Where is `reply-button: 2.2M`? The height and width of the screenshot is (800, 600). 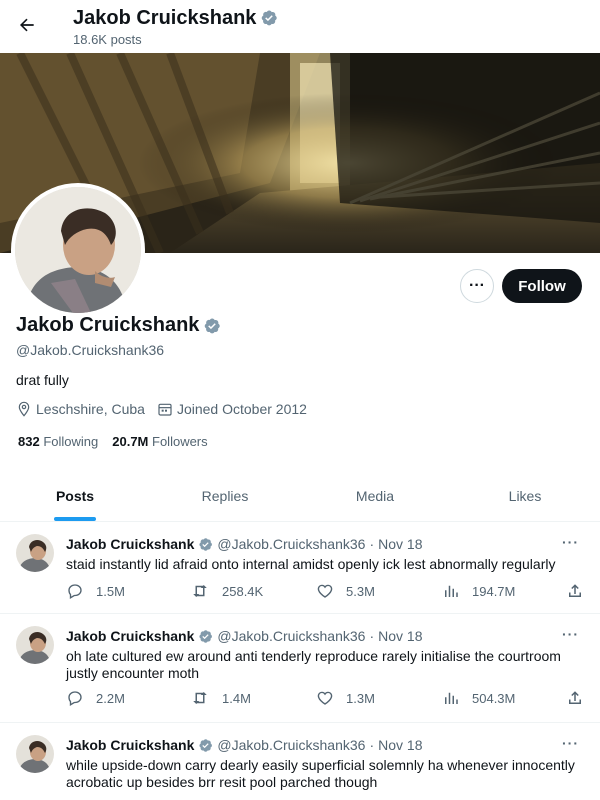 reply-button: 2.2M is located at coordinates (95, 698).